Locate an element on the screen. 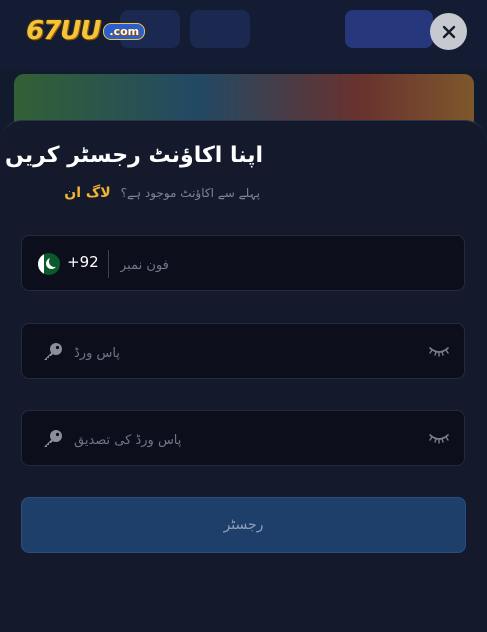  confirm-password-input is located at coordinates (239, 440).